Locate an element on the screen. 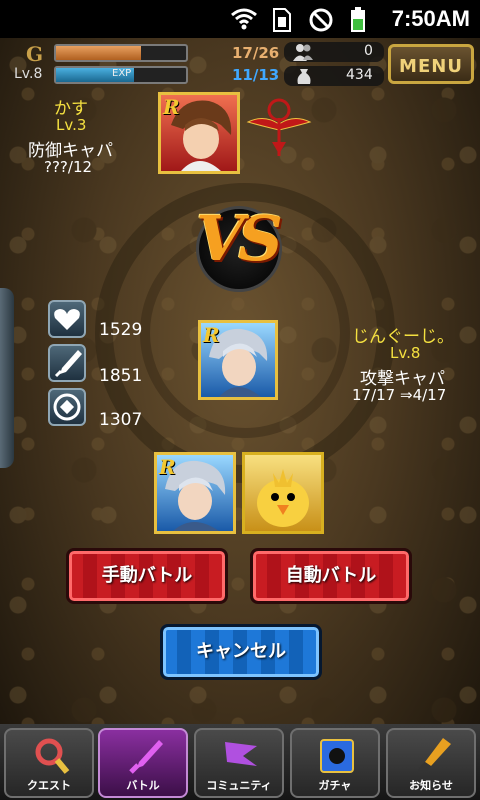  stamina-bar-fill is located at coordinates (98, 53).